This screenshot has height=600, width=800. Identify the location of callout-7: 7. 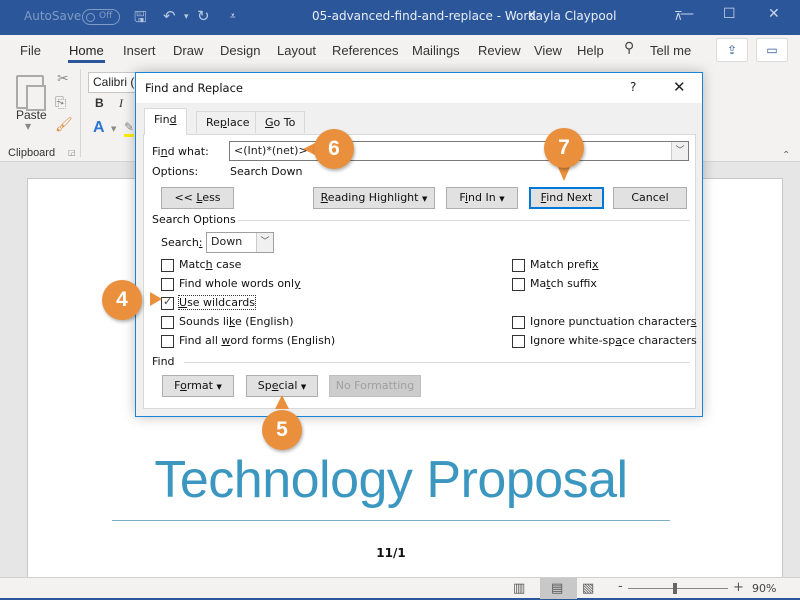
(564, 148).